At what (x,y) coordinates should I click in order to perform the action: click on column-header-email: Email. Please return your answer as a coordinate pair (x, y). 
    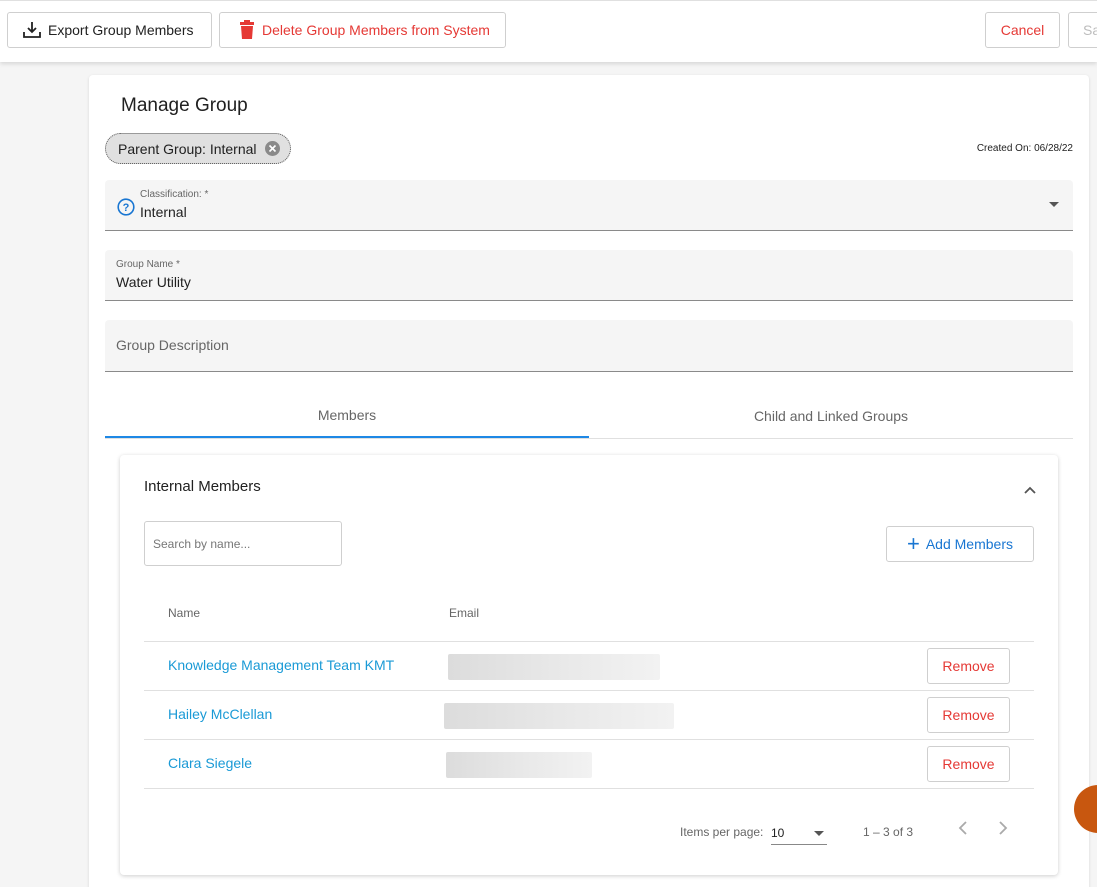
    Looking at the image, I should click on (464, 613).